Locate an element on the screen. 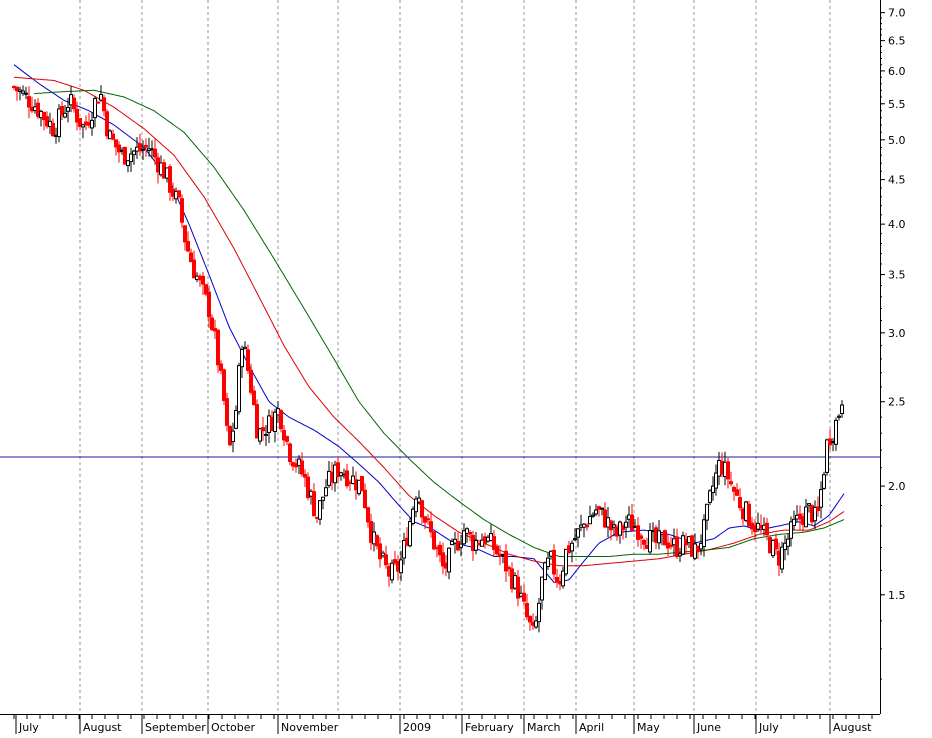 This screenshot has width=932, height=738. y-tick-label: 2.0 is located at coordinates (897, 486).